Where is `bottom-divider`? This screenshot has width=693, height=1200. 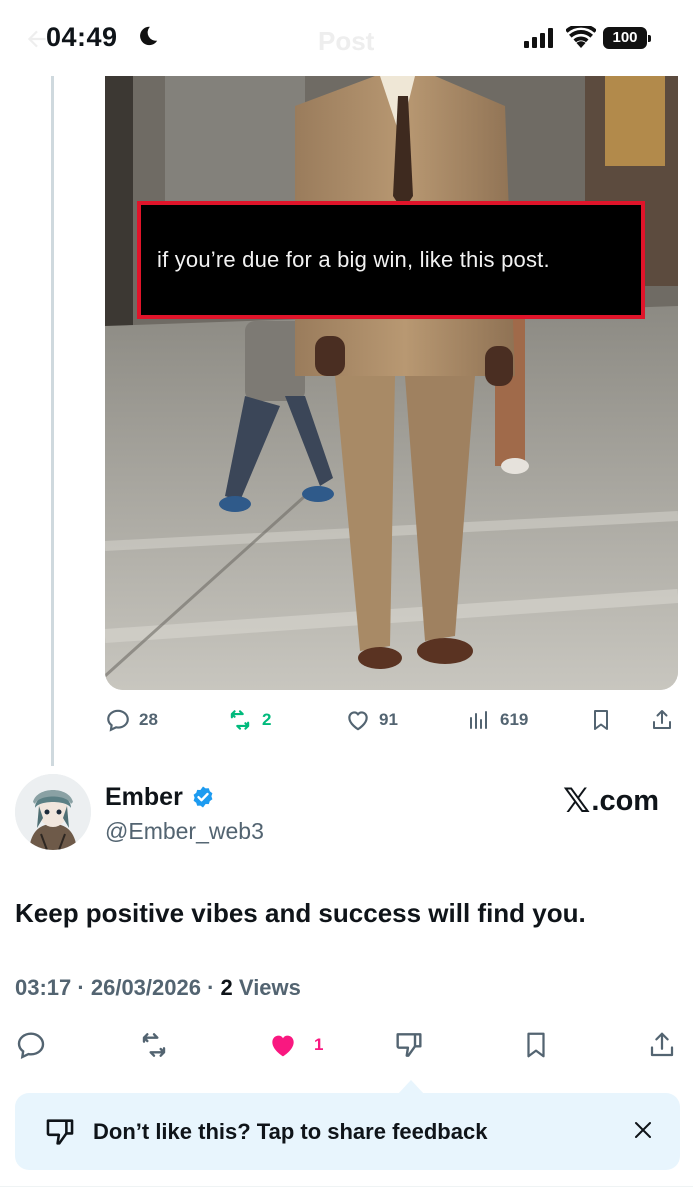
bottom-divider is located at coordinates (346, 1186).